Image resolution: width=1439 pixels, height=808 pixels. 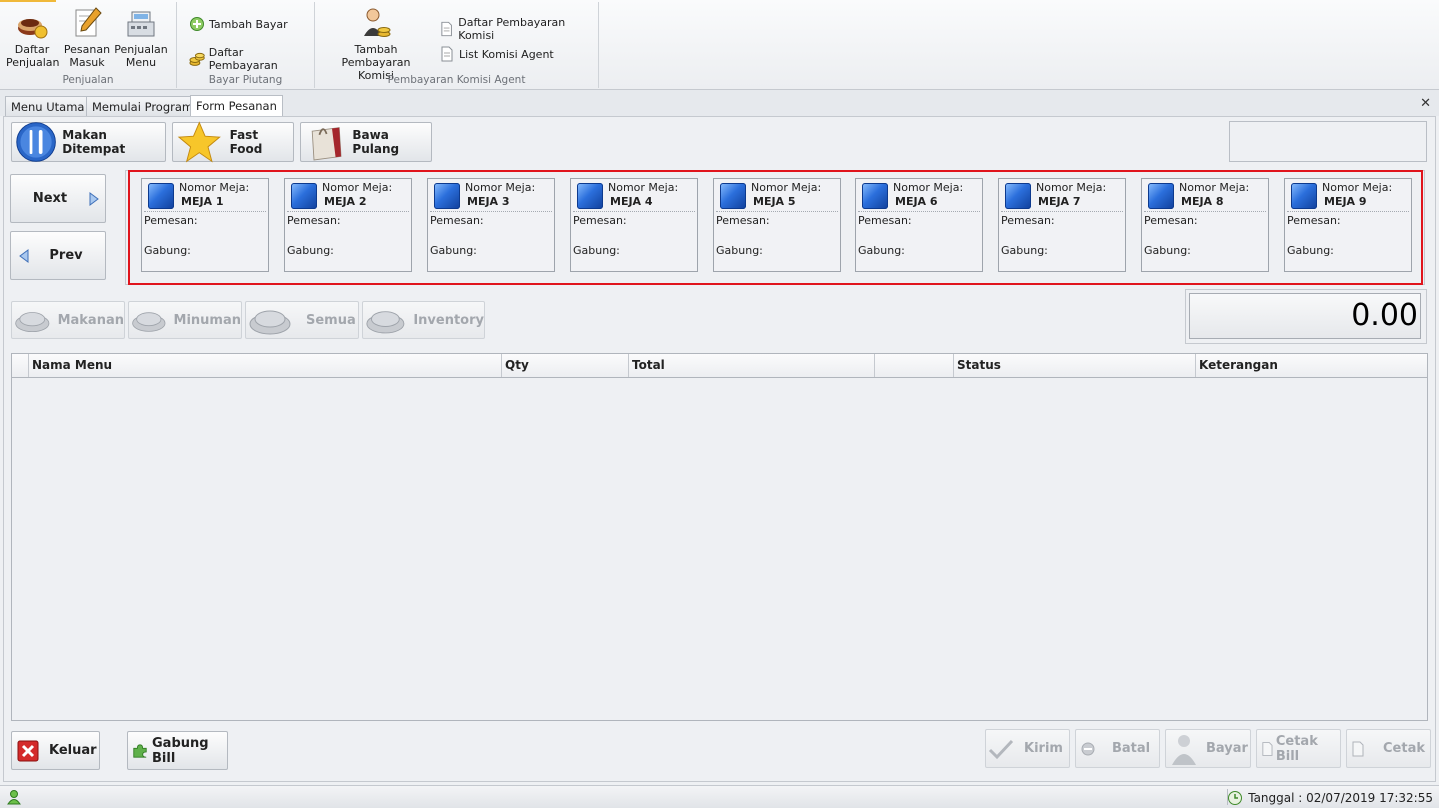 I want to click on row-indicator-header, so click(x=20, y=365).